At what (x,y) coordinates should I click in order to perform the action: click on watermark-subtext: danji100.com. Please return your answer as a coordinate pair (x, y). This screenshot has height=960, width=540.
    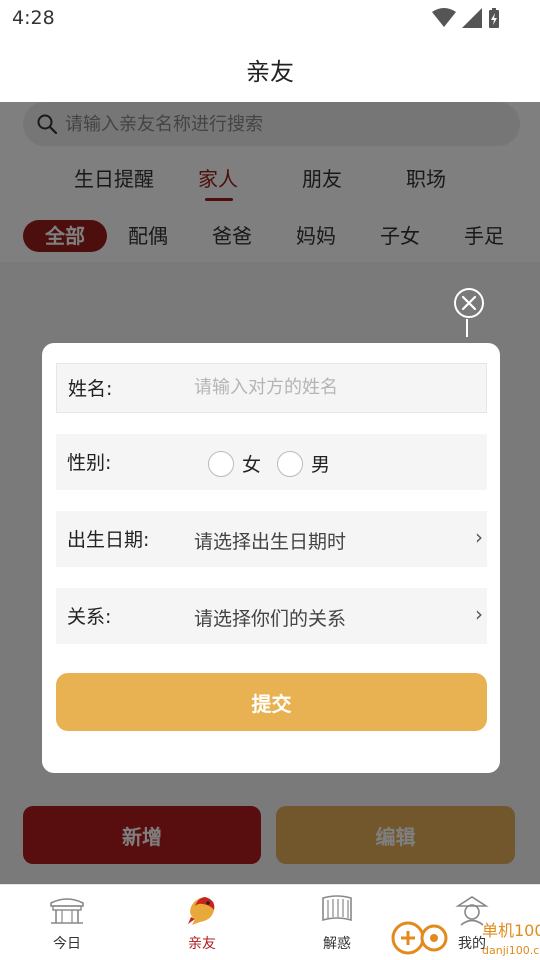
    Looking at the image, I should click on (511, 950).